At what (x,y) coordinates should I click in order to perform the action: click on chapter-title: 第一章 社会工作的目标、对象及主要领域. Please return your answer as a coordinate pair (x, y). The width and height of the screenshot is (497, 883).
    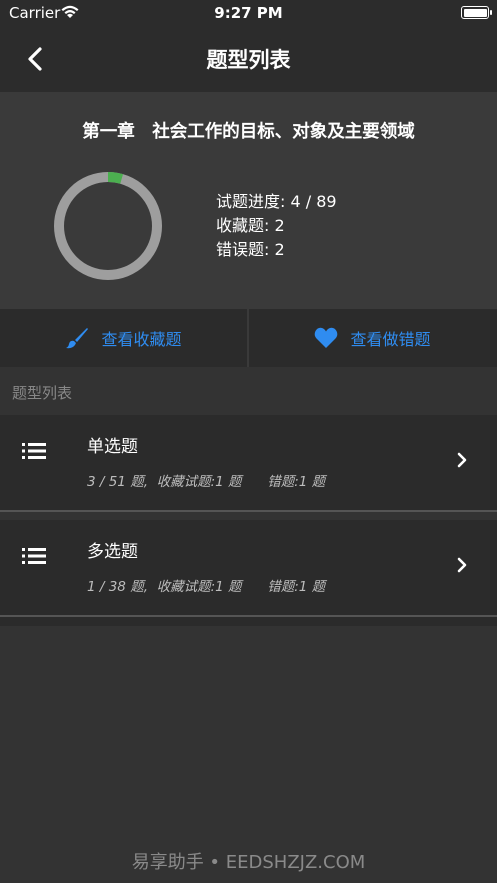
    Looking at the image, I should click on (248, 132).